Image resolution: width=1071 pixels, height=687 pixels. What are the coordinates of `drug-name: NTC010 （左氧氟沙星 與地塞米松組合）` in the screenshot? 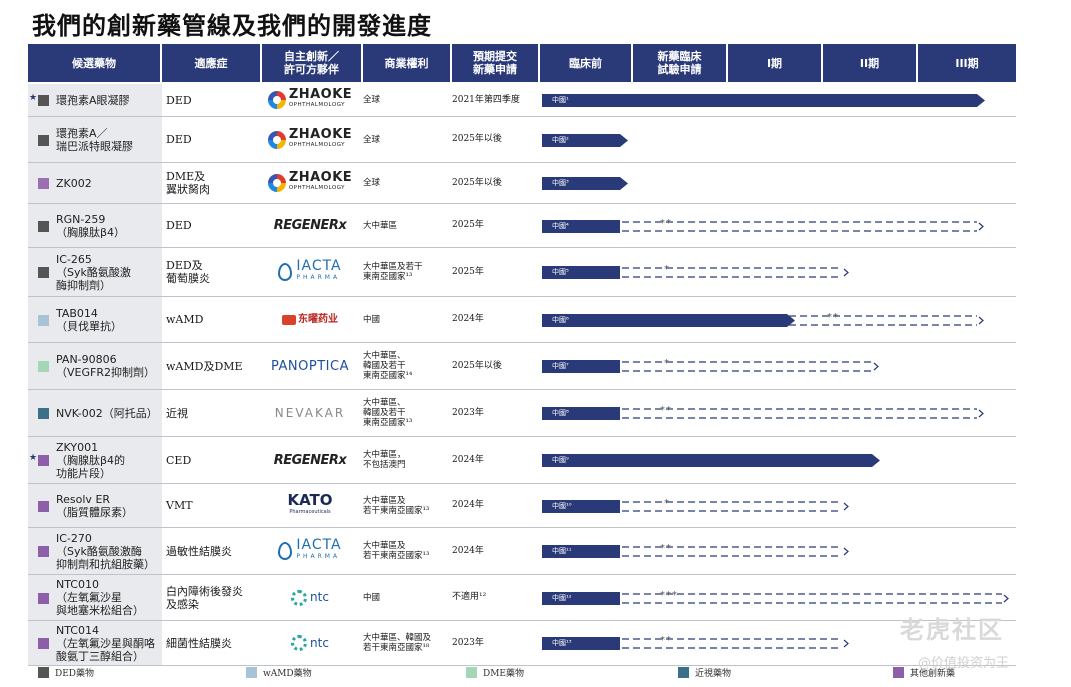 It's located at (100, 597).